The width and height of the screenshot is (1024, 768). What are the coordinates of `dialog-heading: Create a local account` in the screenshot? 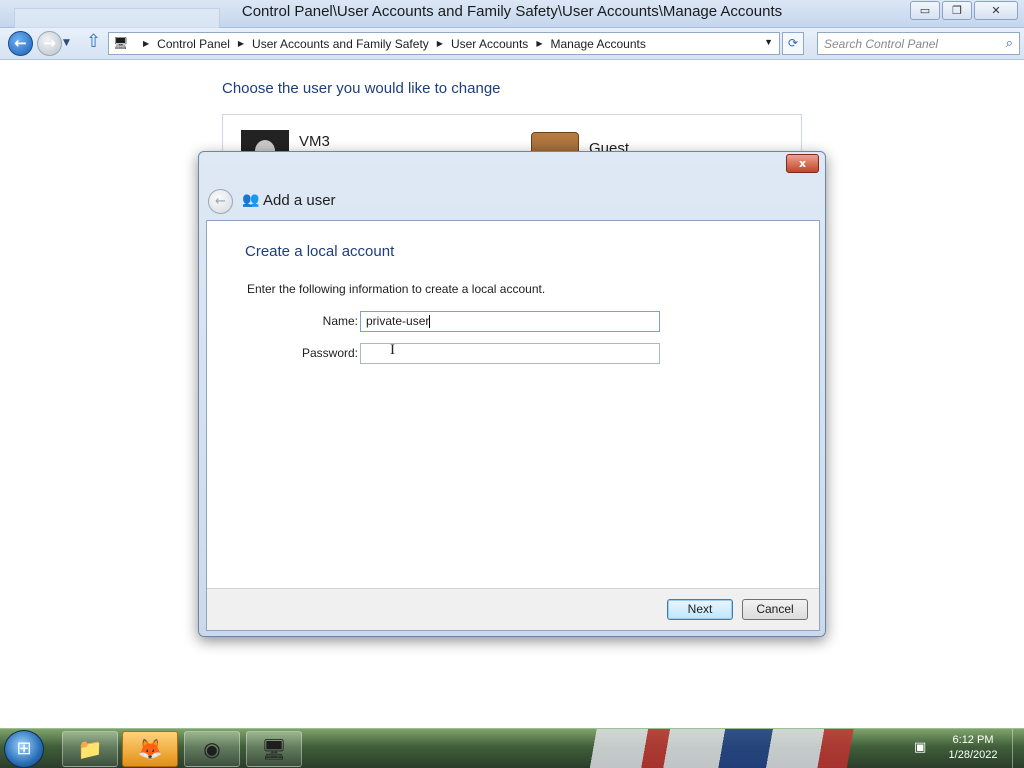 It's located at (320, 251).